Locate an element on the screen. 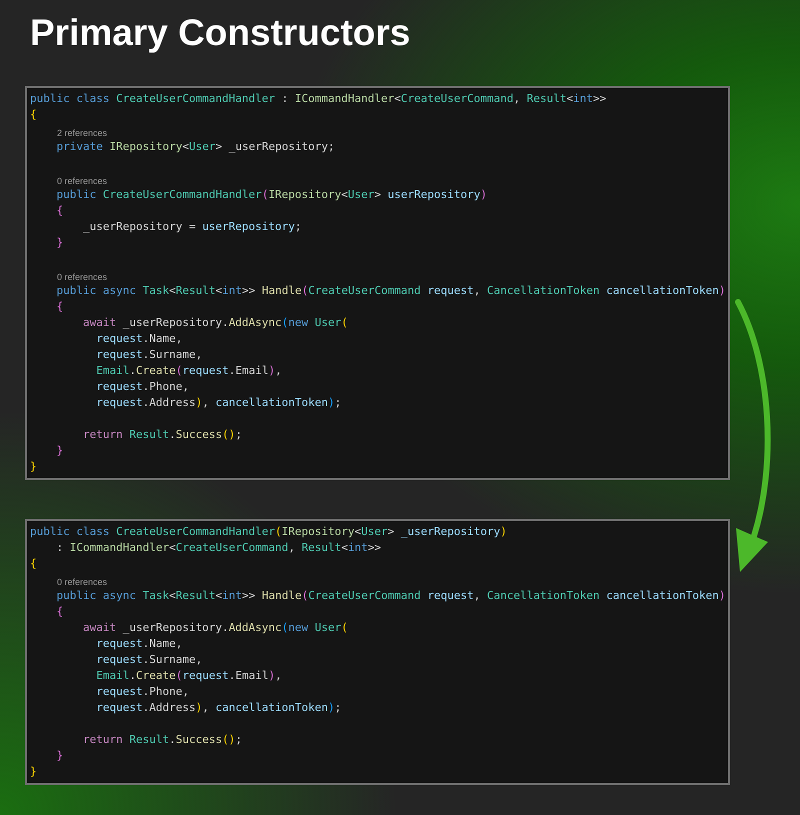  code-line: _userRepository = userRepository; is located at coordinates (192, 227).